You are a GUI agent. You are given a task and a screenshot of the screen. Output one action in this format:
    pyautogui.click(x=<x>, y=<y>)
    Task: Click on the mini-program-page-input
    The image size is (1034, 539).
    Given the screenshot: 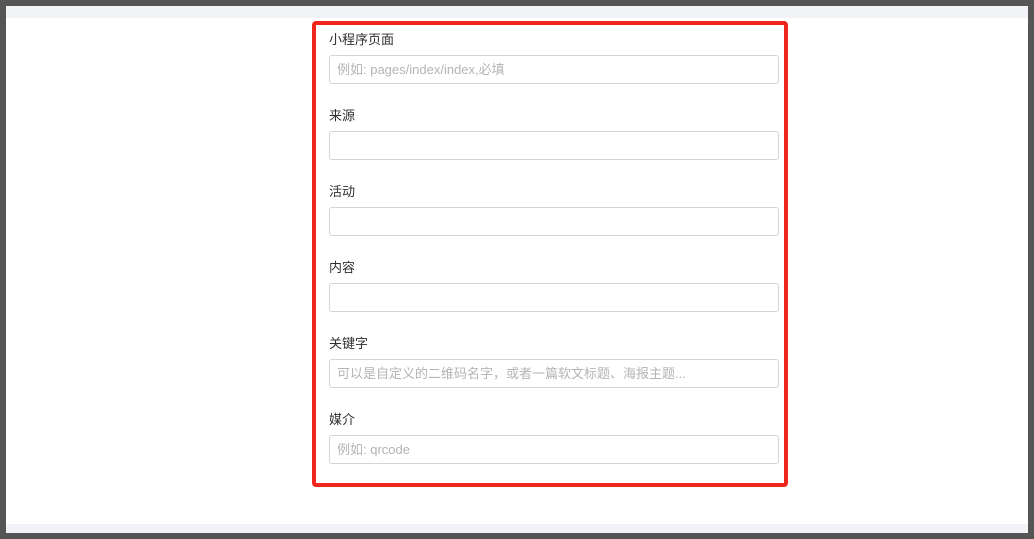 What is the action you would take?
    pyautogui.click(x=554, y=69)
    